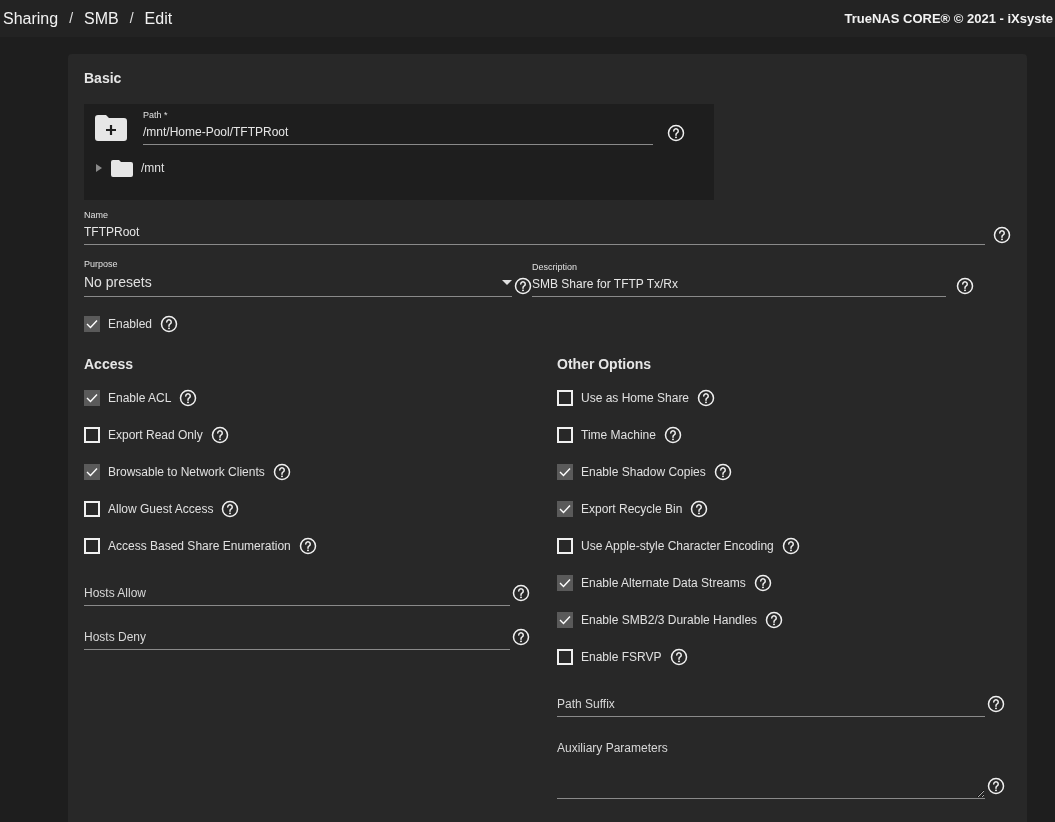  What do you see at coordinates (618, 435) in the screenshot?
I see `checkbox-label: Time Machine` at bounding box center [618, 435].